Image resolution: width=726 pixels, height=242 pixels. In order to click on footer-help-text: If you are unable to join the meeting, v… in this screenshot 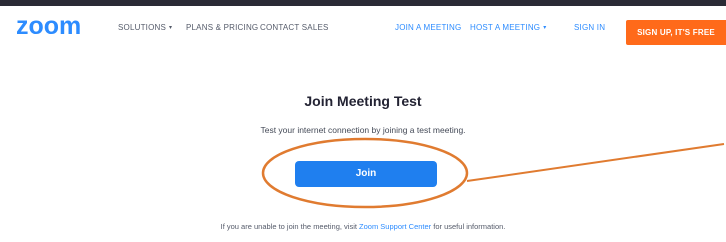, I will do `click(363, 226)`.